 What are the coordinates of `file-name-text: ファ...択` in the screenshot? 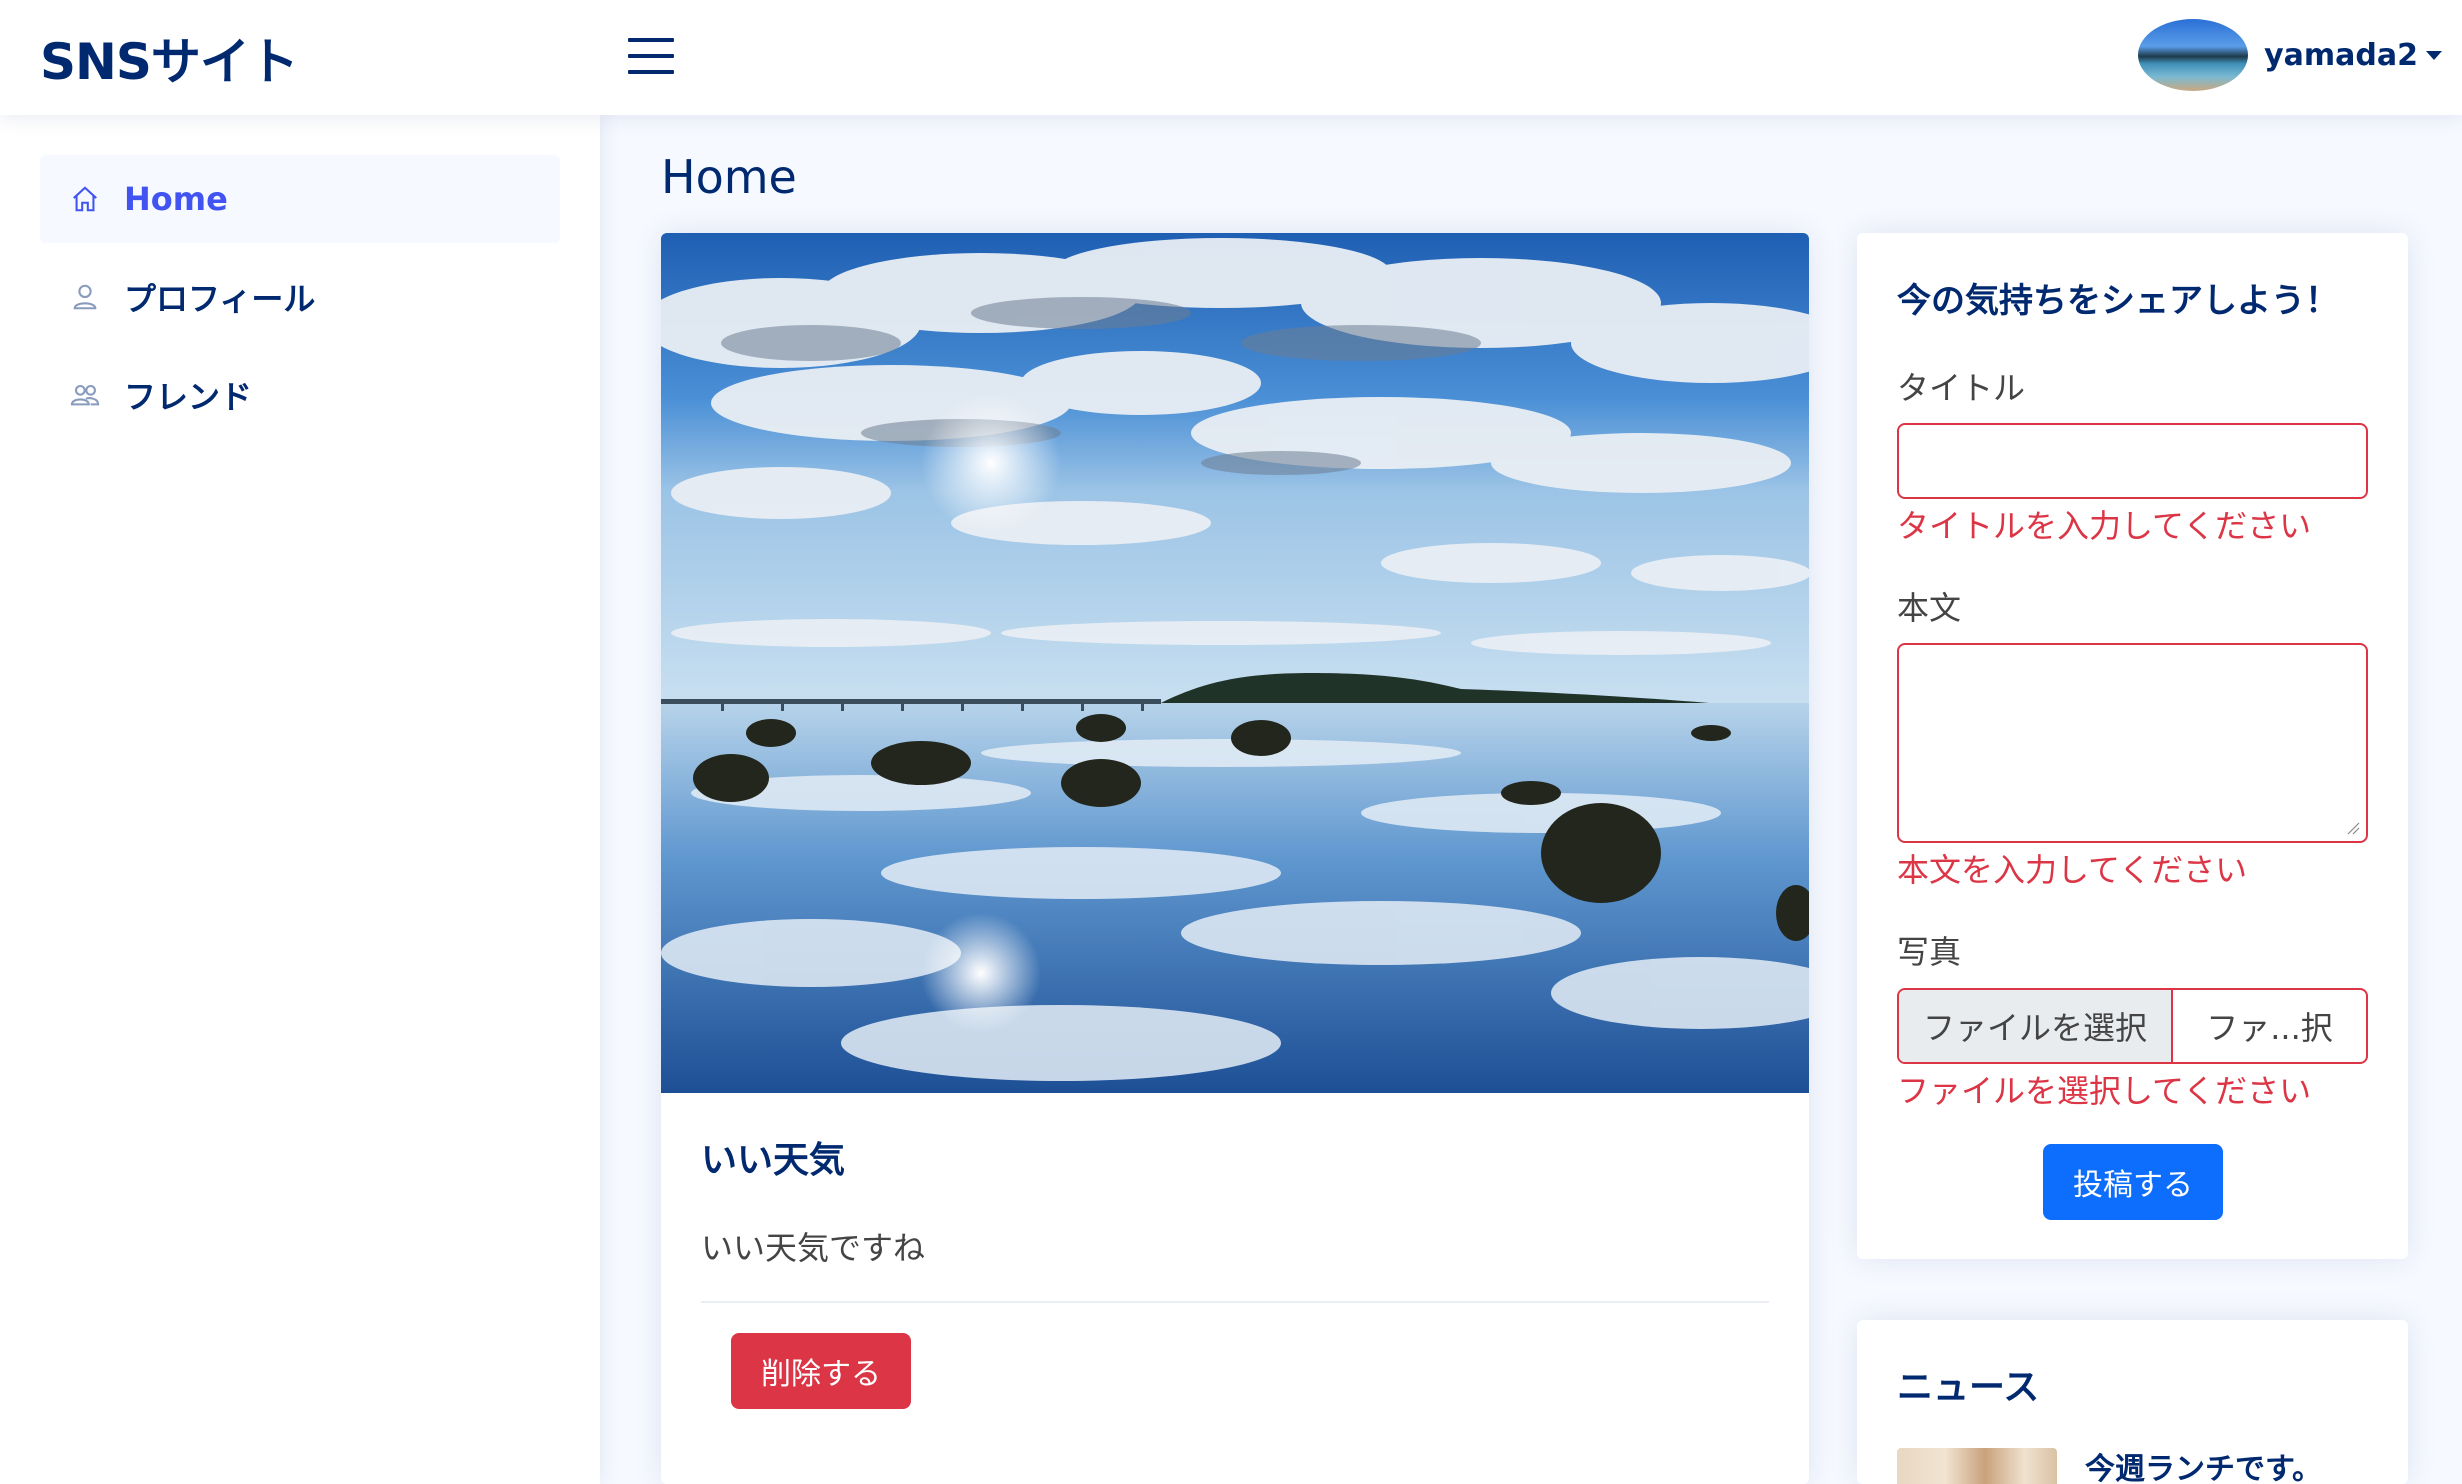 It's located at (2269, 1028).